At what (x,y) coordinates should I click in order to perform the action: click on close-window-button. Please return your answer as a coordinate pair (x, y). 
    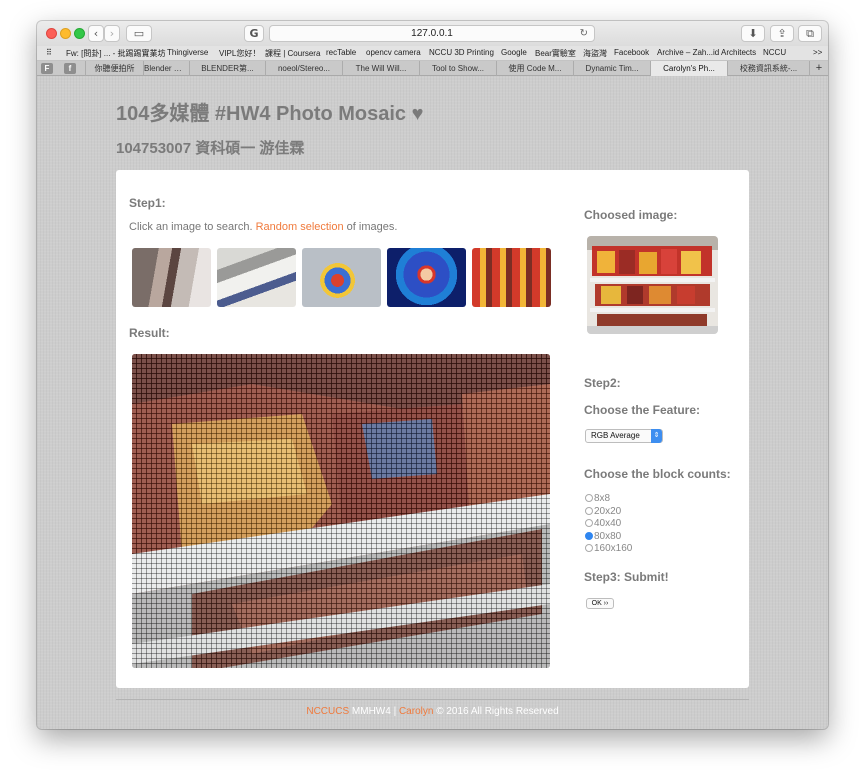
    Looking at the image, I should click on (51, 33).